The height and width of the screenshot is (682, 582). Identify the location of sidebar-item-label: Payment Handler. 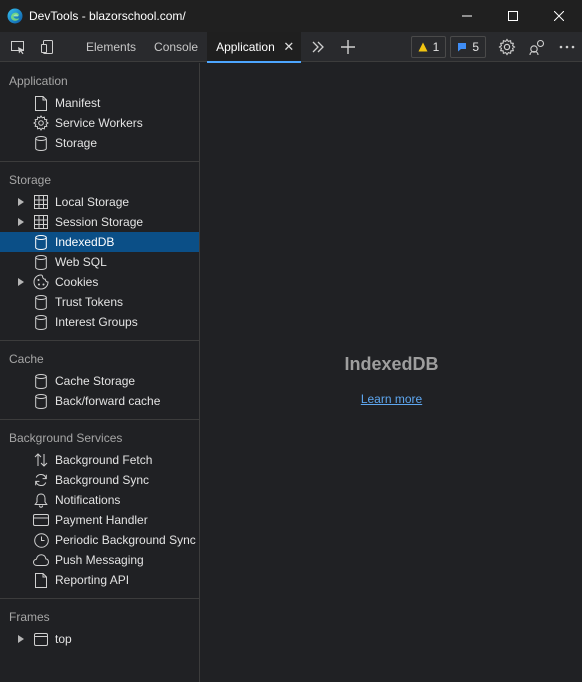
(101, 520).